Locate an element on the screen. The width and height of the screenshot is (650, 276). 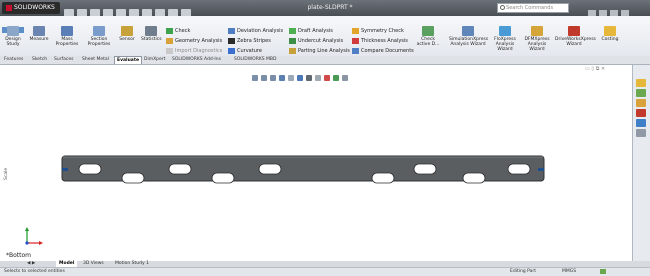
tab-features: Features is located at coordinates (13, 60).